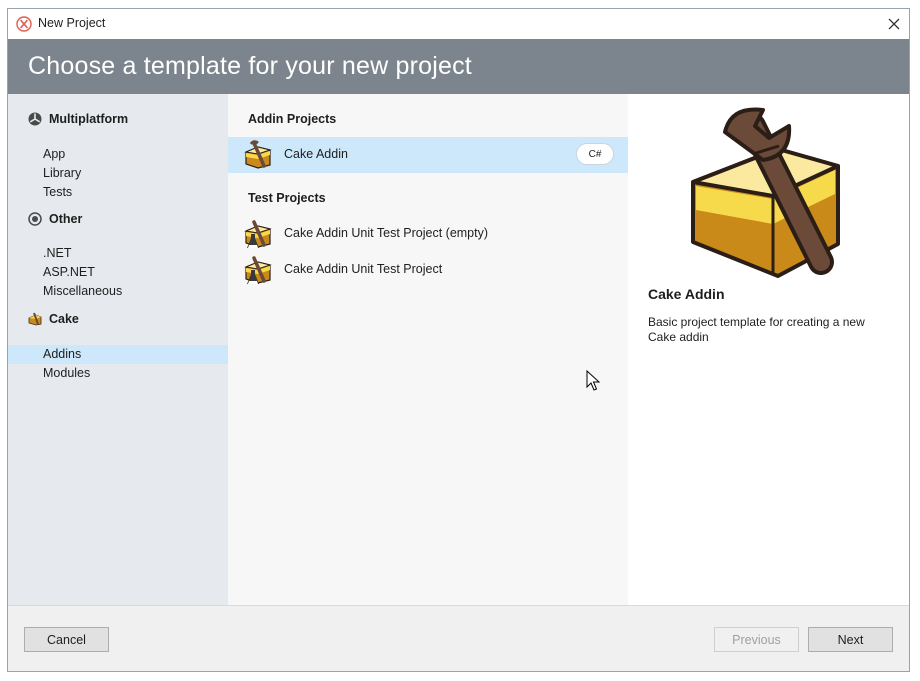 The height and width of the screenshot is (681, 920). What do you see at coordinates (458, 24) in the screenshot?
I see `title-bar: New Project` at bounding box center [458, 24].